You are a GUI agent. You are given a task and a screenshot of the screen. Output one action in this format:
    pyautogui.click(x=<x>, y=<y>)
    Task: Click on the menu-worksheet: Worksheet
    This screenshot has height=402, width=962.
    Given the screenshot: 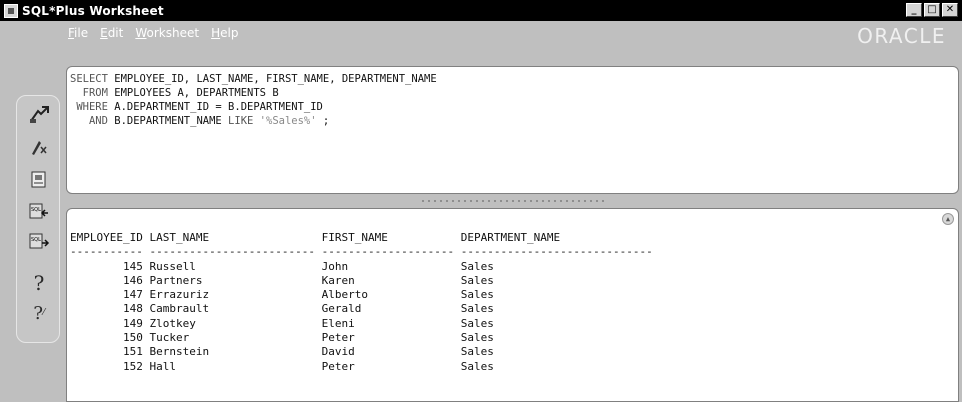 What is the action you would take?
    pyautogui.click(x=167, y=35)
    